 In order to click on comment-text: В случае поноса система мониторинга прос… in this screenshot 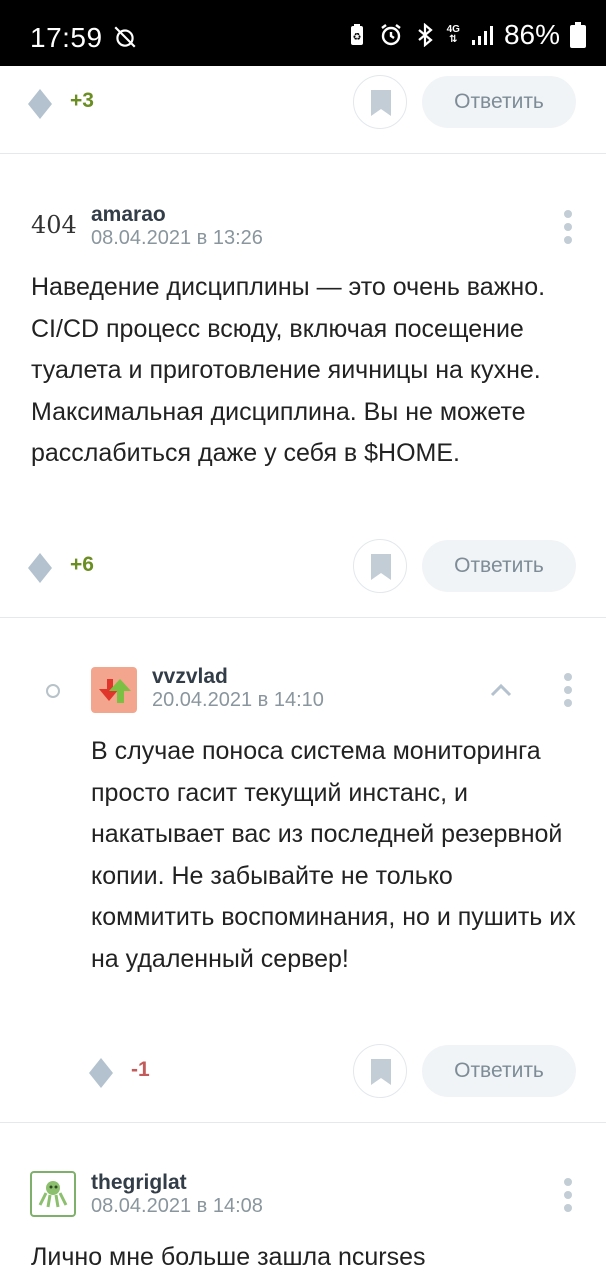, I will do `click(333, 855)`.